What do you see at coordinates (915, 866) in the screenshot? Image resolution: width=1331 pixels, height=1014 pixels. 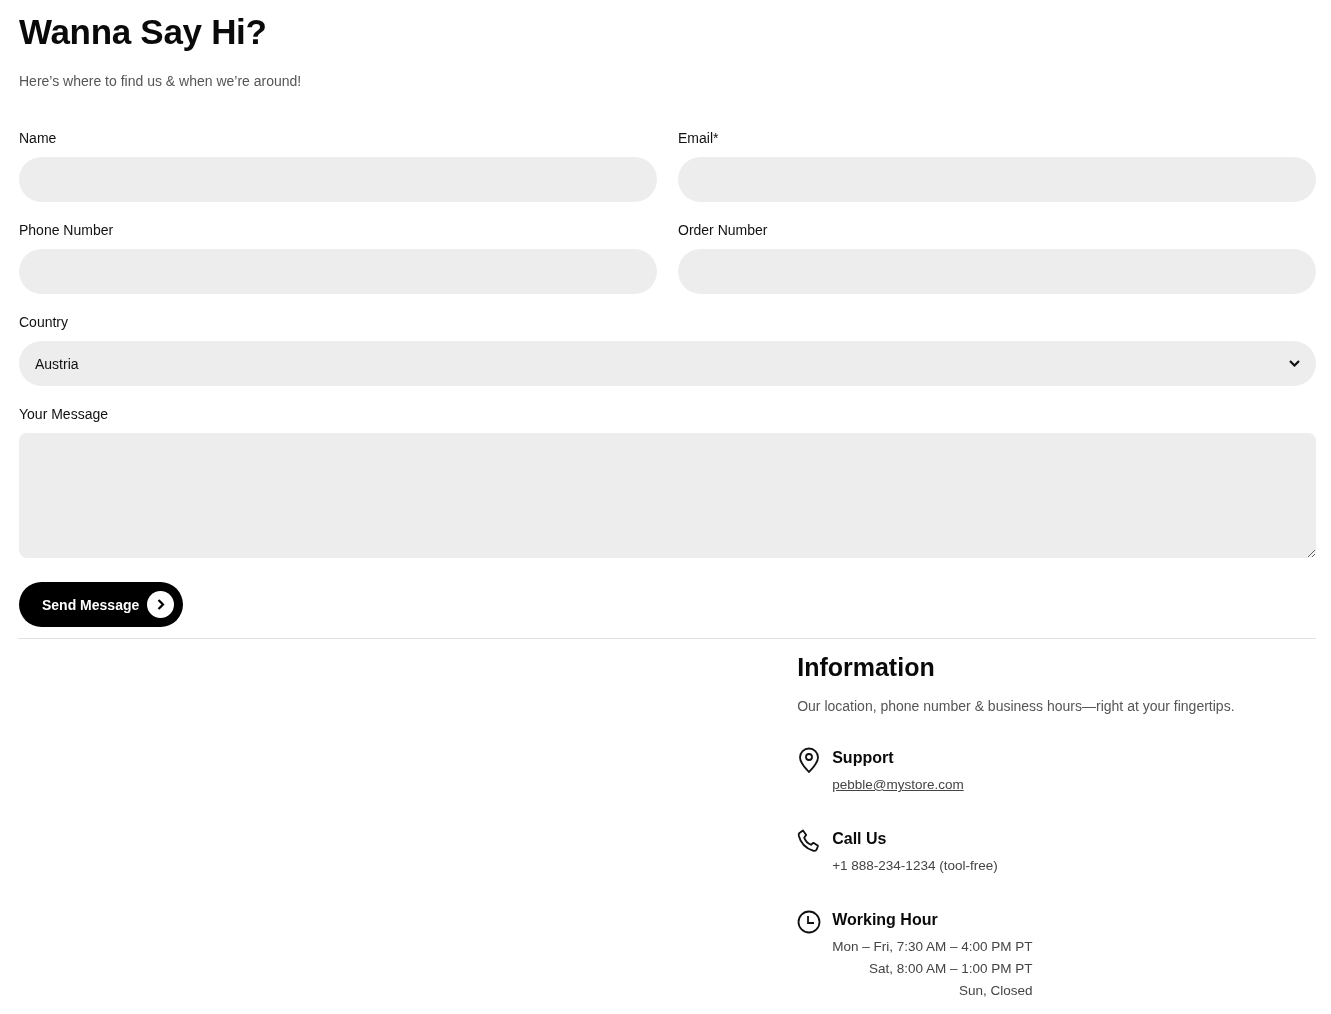 I see `contact-detail: +1 888-234-1234 (tool-free)` at bounding box center [915, 866].